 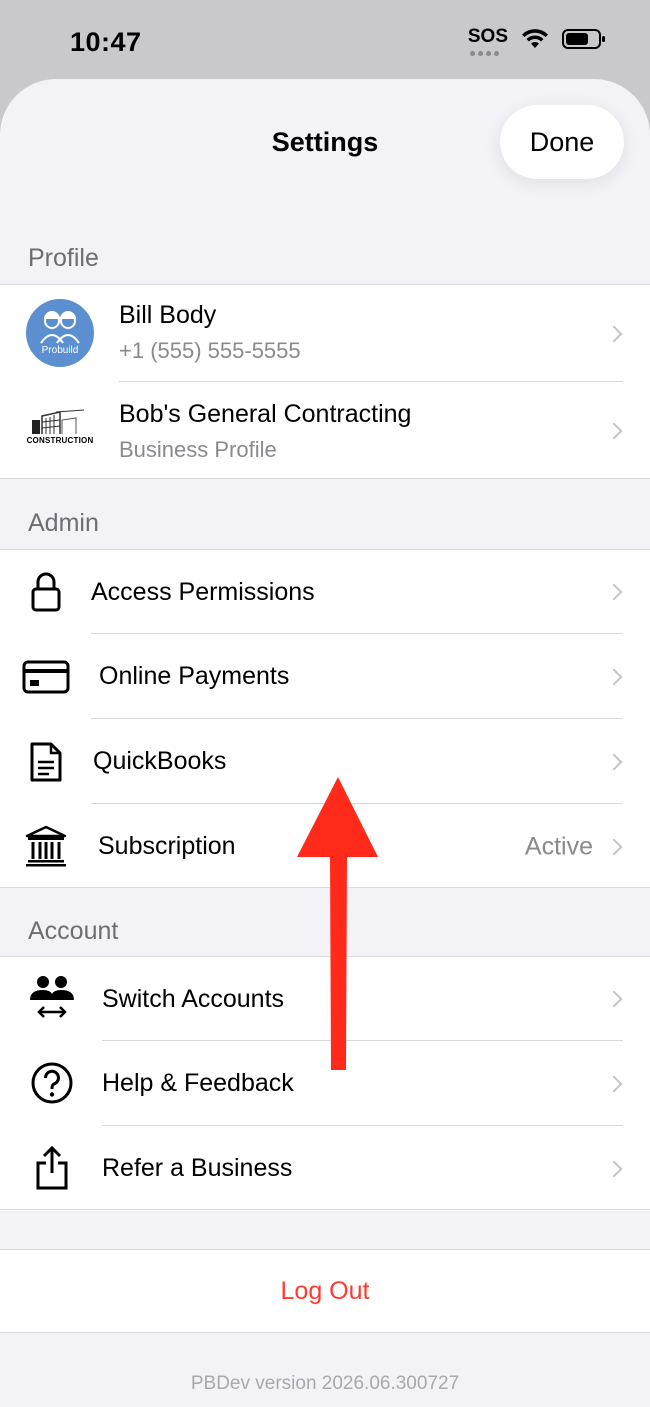 I want to click on switch-users-icon, so click(x=52, y=997).